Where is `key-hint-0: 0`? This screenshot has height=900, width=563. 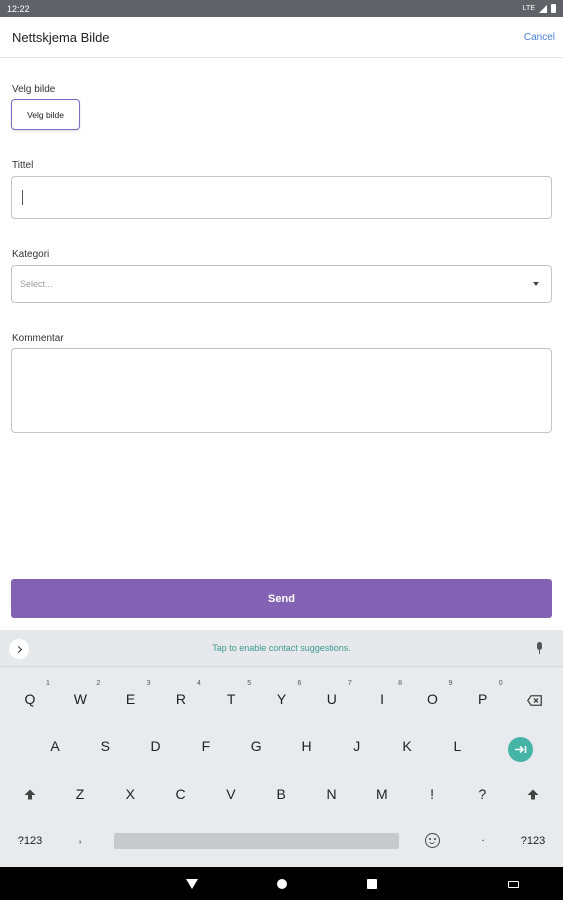
key-hint-0: 0 is located at coordinates (500, 683).